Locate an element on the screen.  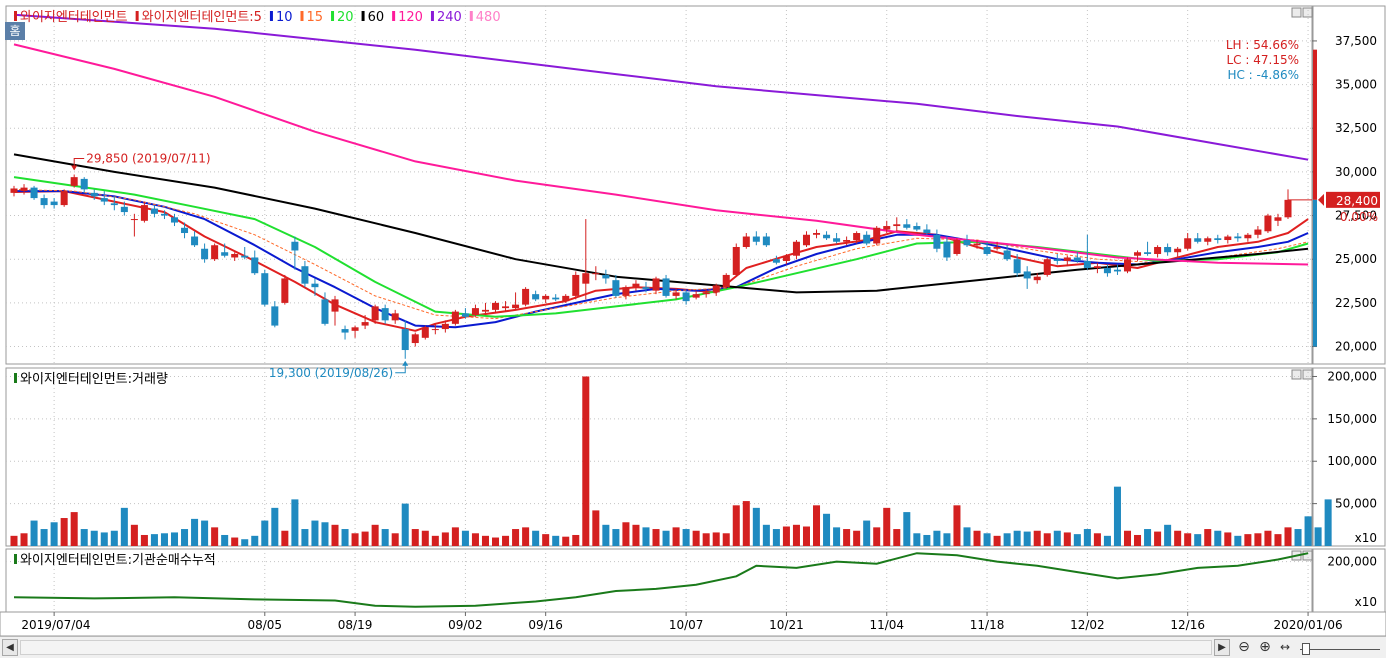
zoom-range-icon: ↔ is located at coordinates (1285, 647).